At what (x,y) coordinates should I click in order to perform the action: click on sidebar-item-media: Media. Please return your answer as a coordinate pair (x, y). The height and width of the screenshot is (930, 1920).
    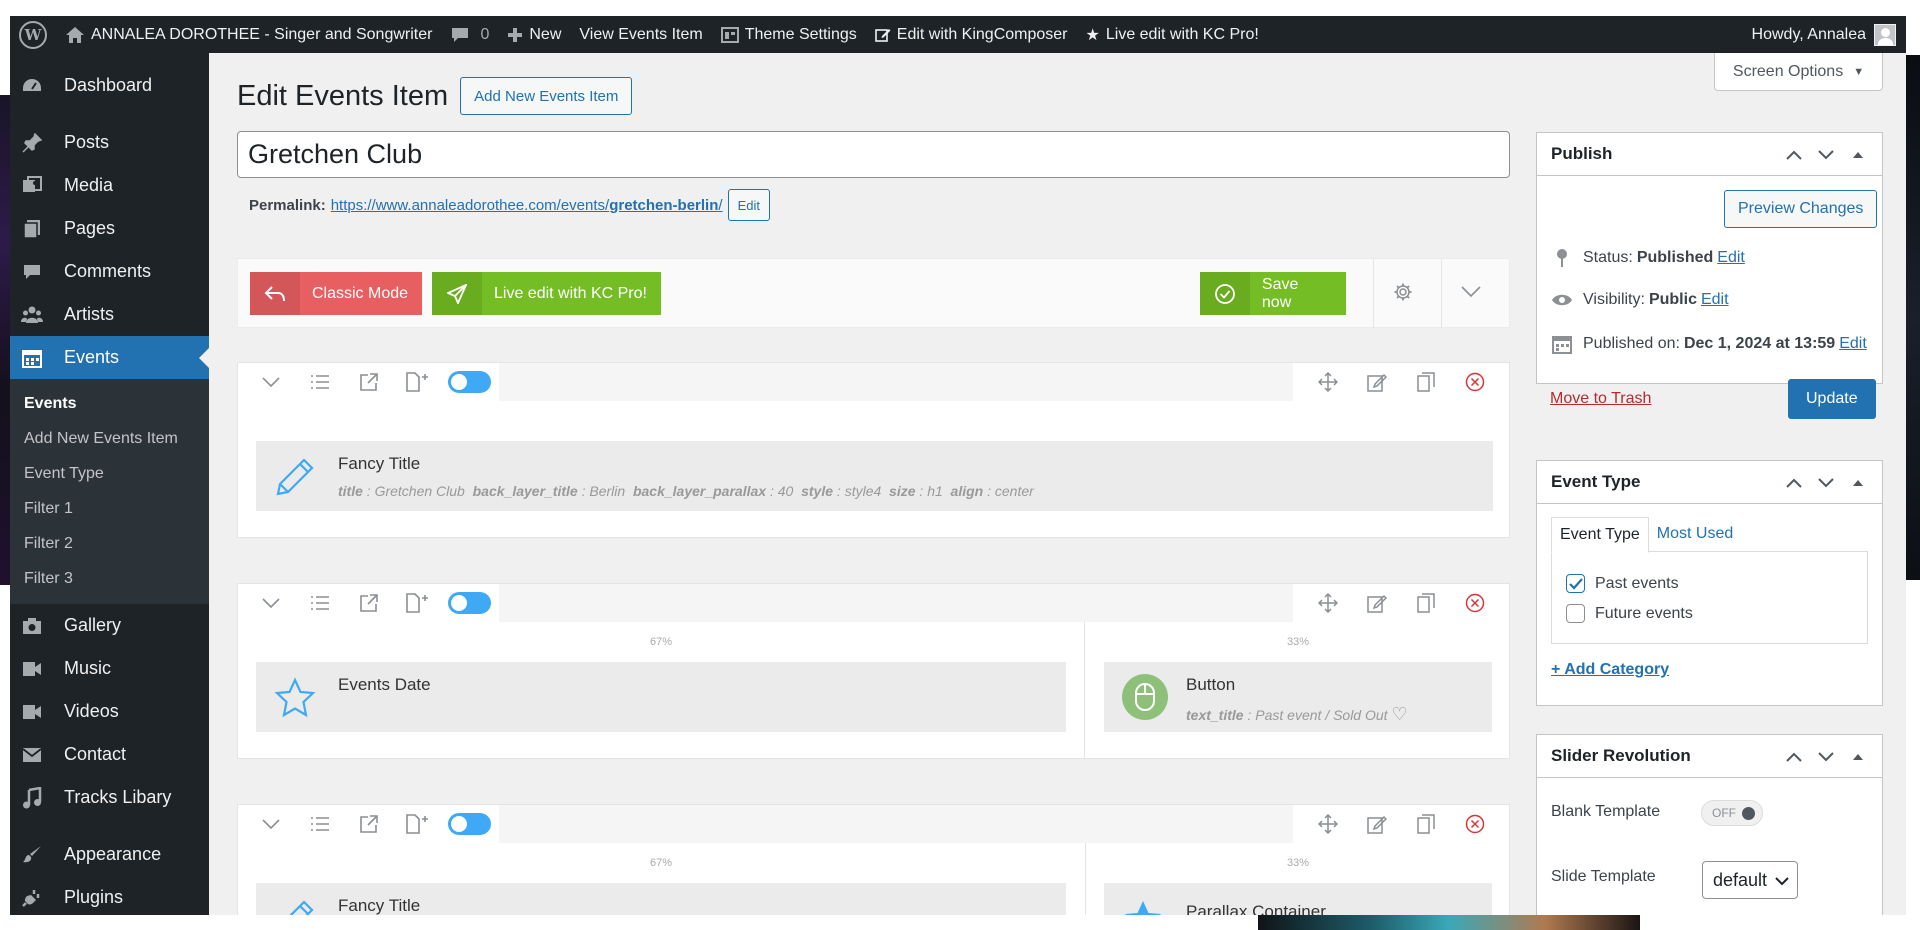
    Looking at the image, I should click on (109, 185).